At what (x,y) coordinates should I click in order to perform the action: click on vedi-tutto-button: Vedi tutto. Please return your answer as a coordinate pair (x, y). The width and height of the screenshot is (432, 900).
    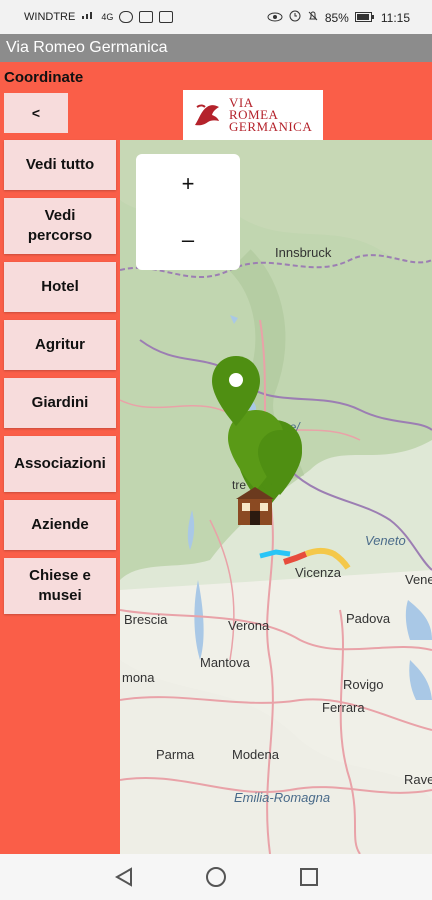
    Looking at the image, I should click on (60, 165).